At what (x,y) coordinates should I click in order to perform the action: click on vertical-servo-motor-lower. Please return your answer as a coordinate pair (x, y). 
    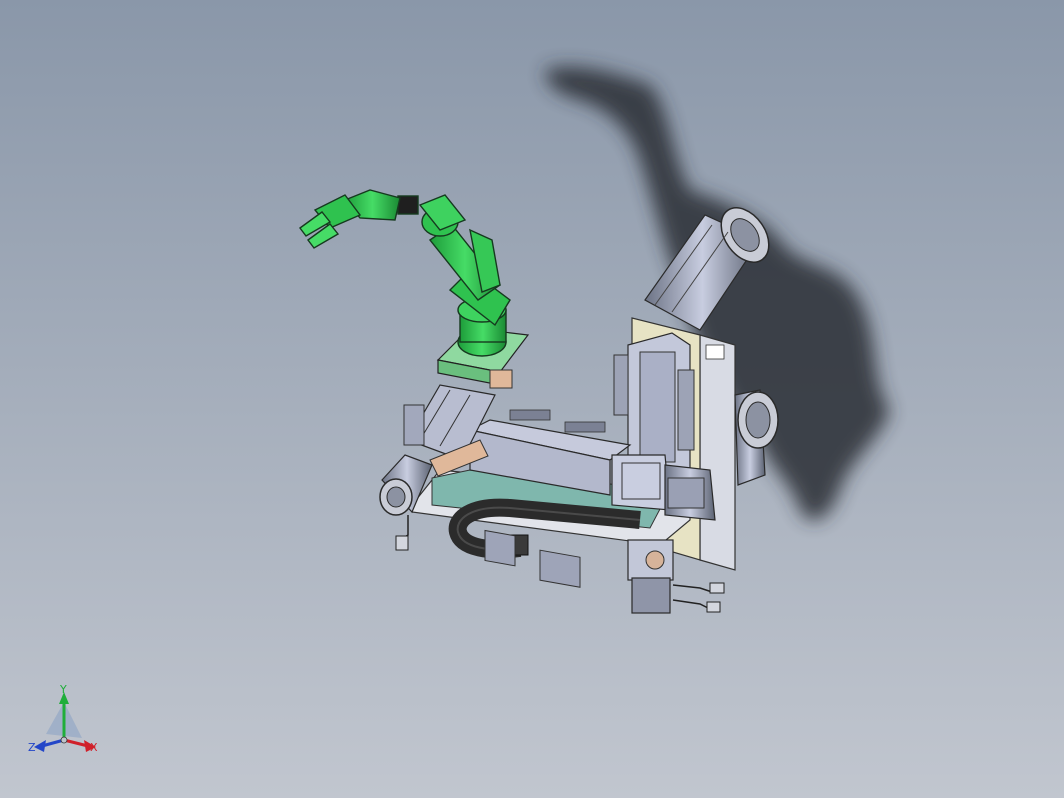
    Looking at the image, I should click on (756, 437).